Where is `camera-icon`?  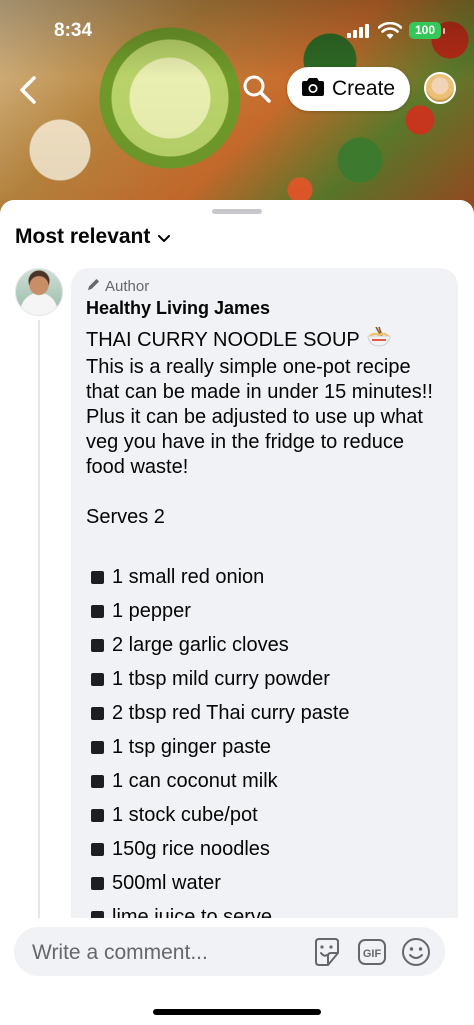 camera-icon is located at coordinates (312, 89).